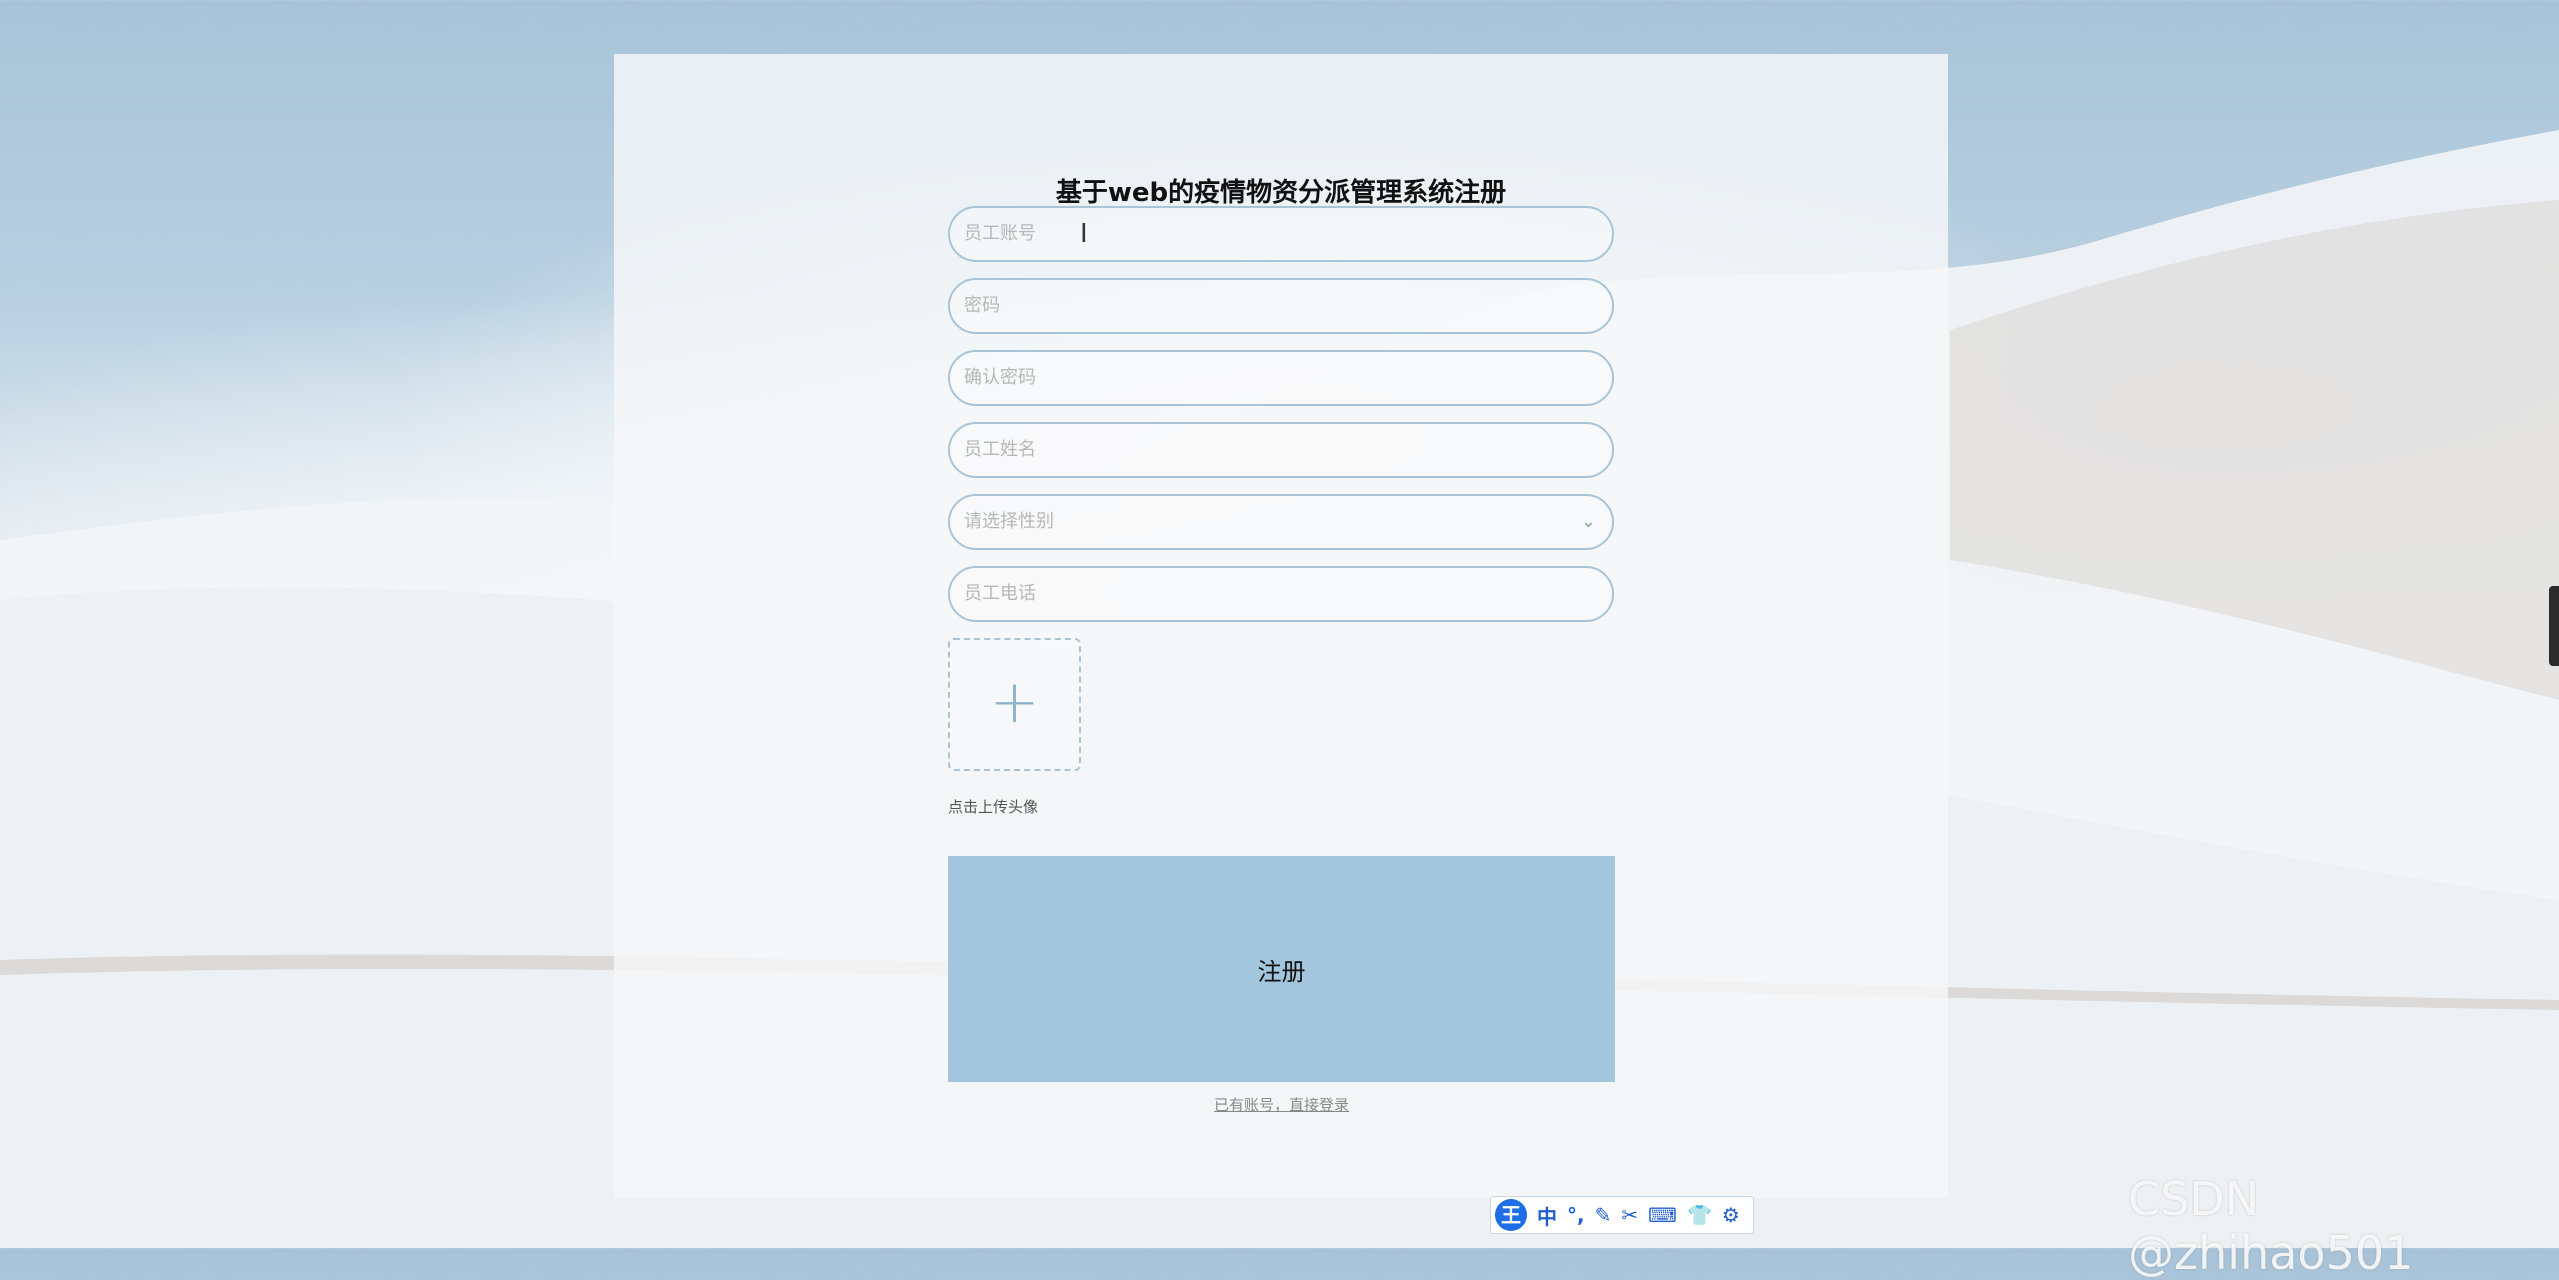 This screenshot has height=1280, width=2559. Describe the element at coordinates (1547, 1215) in the screenshot. I see `ime-chinese-mode-icon: 中` at that location.